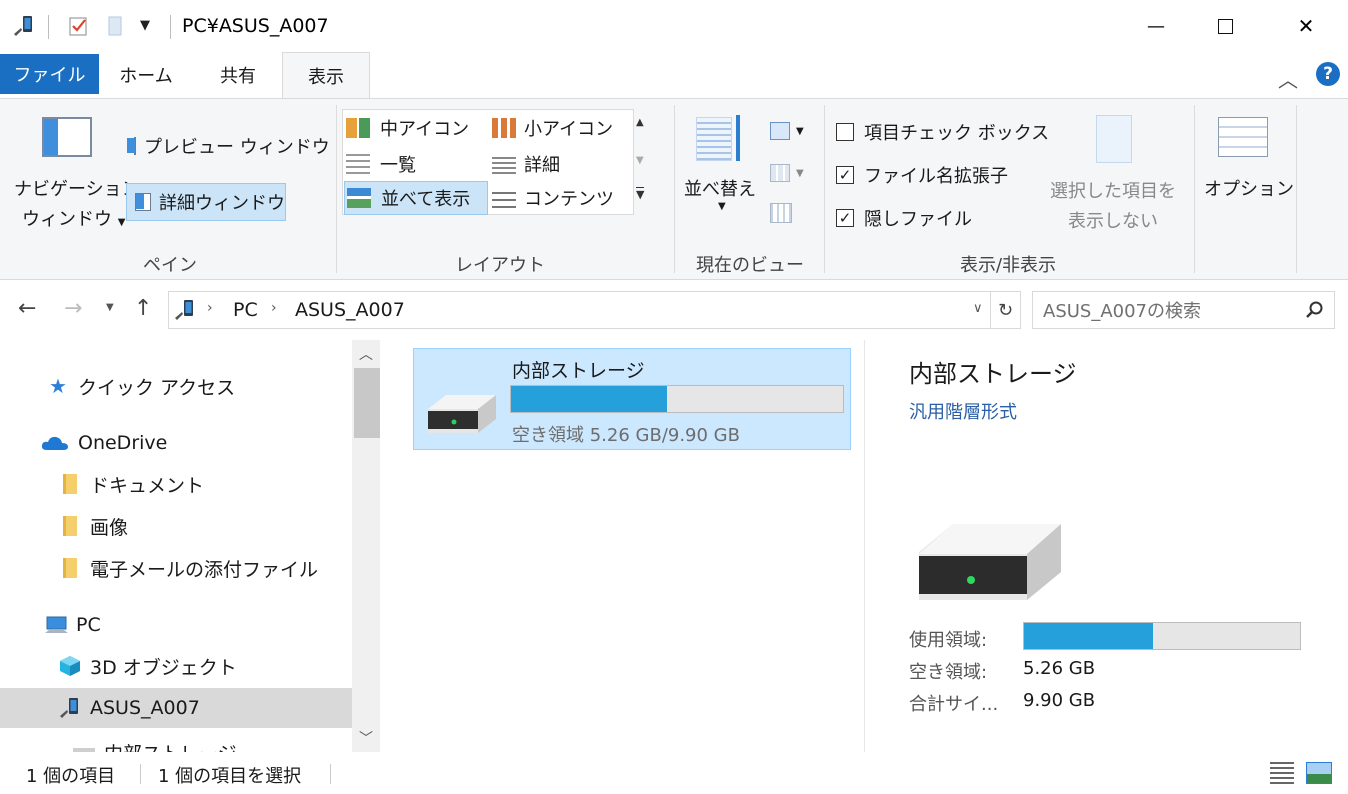  I want to click on nav-item-label: OneDrive, so click(123, 443).